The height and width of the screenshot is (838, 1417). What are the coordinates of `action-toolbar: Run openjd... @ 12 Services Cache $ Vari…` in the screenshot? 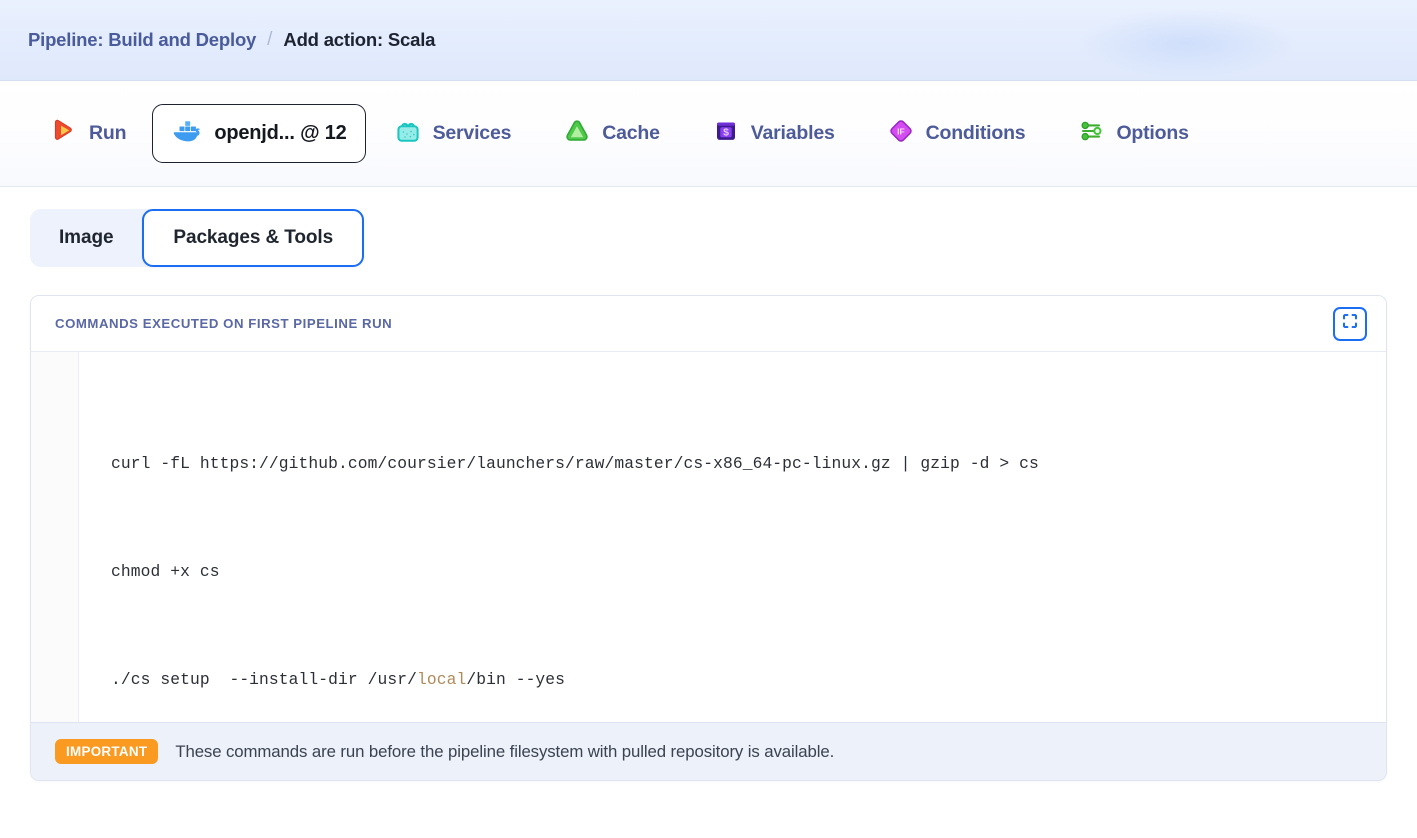 It's located at (708, 134).